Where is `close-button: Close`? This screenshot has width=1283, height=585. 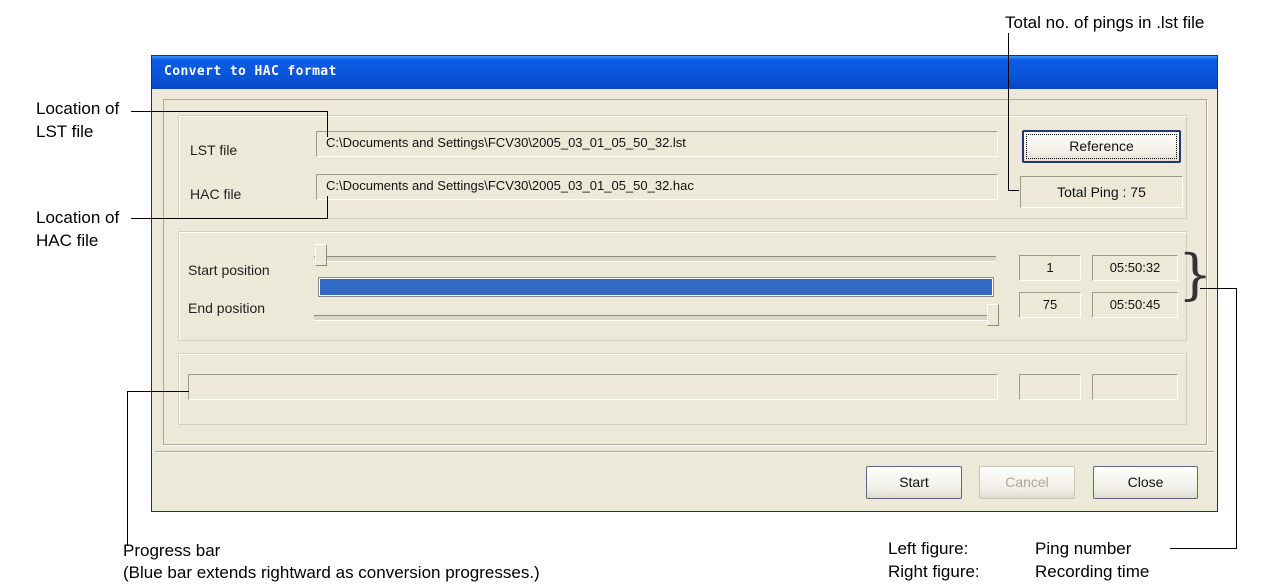
close-button: Close is located at coordinates (1145, 482).